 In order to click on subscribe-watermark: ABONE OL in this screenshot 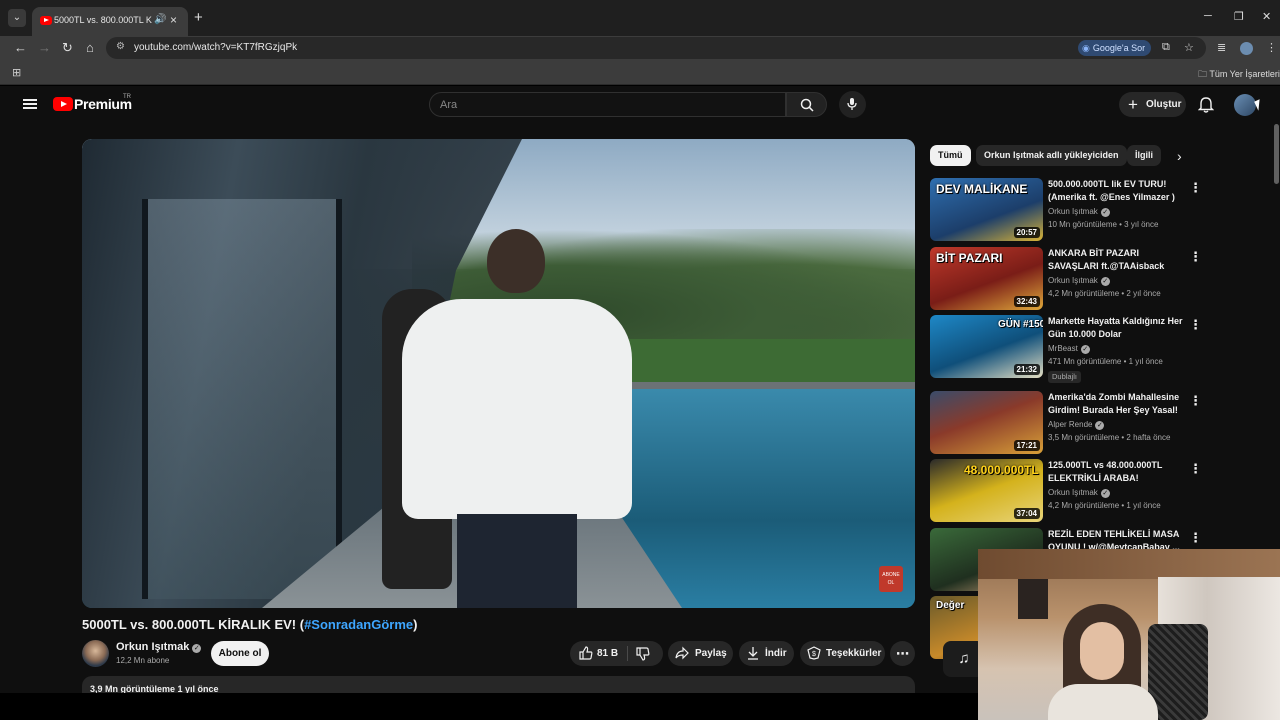, I will do `click(891, 579)`.